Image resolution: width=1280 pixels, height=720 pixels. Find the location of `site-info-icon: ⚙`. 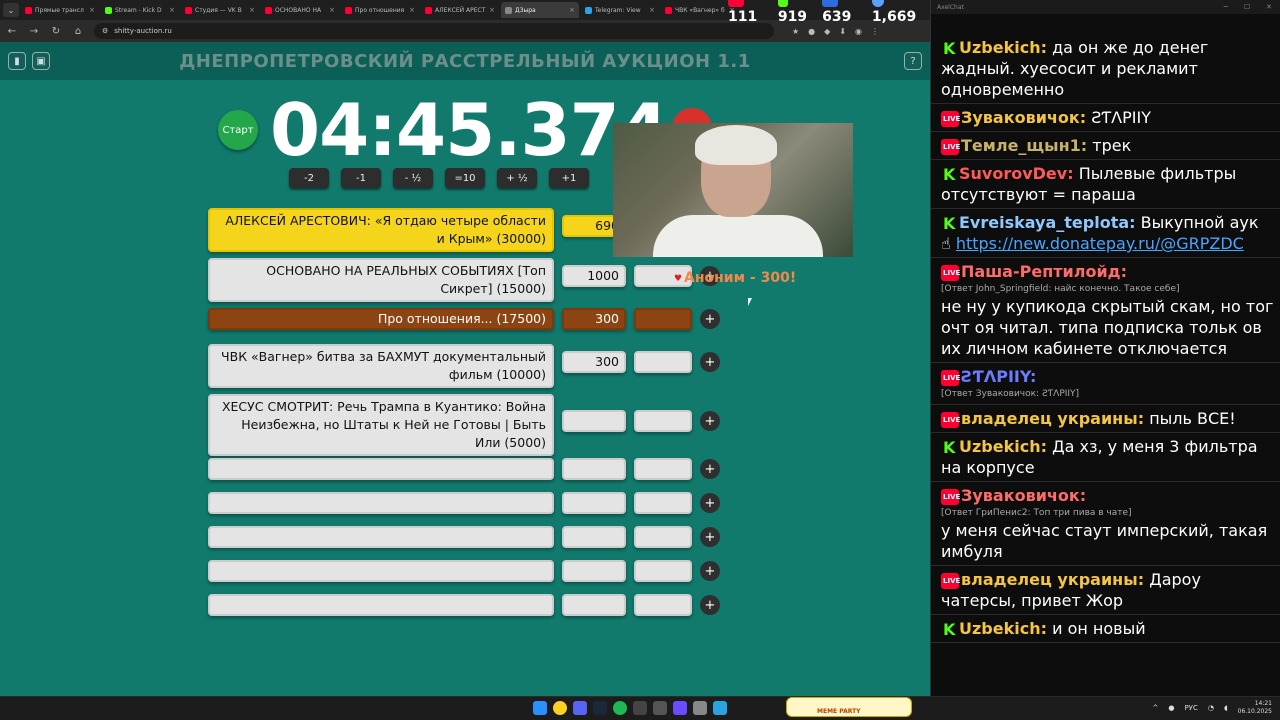

site-info-icon: ⚙ is located at coordinates (105, 31).